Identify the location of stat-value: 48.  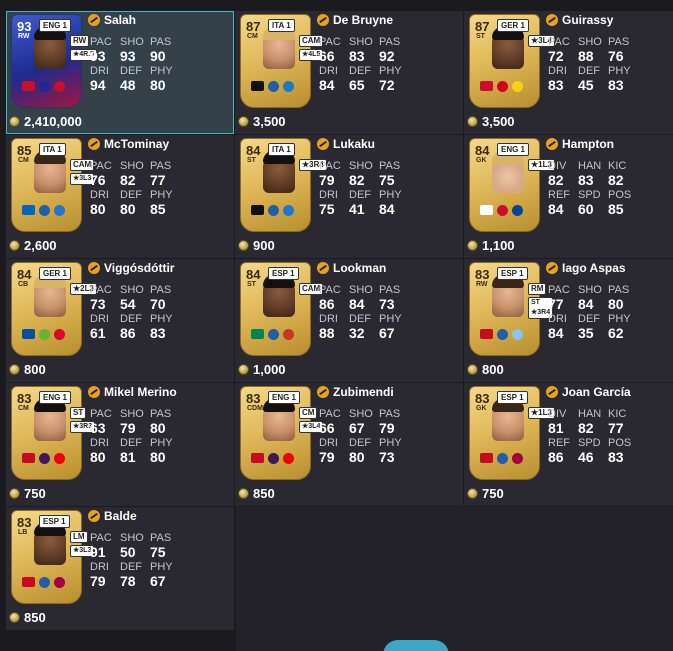
(128, 85).